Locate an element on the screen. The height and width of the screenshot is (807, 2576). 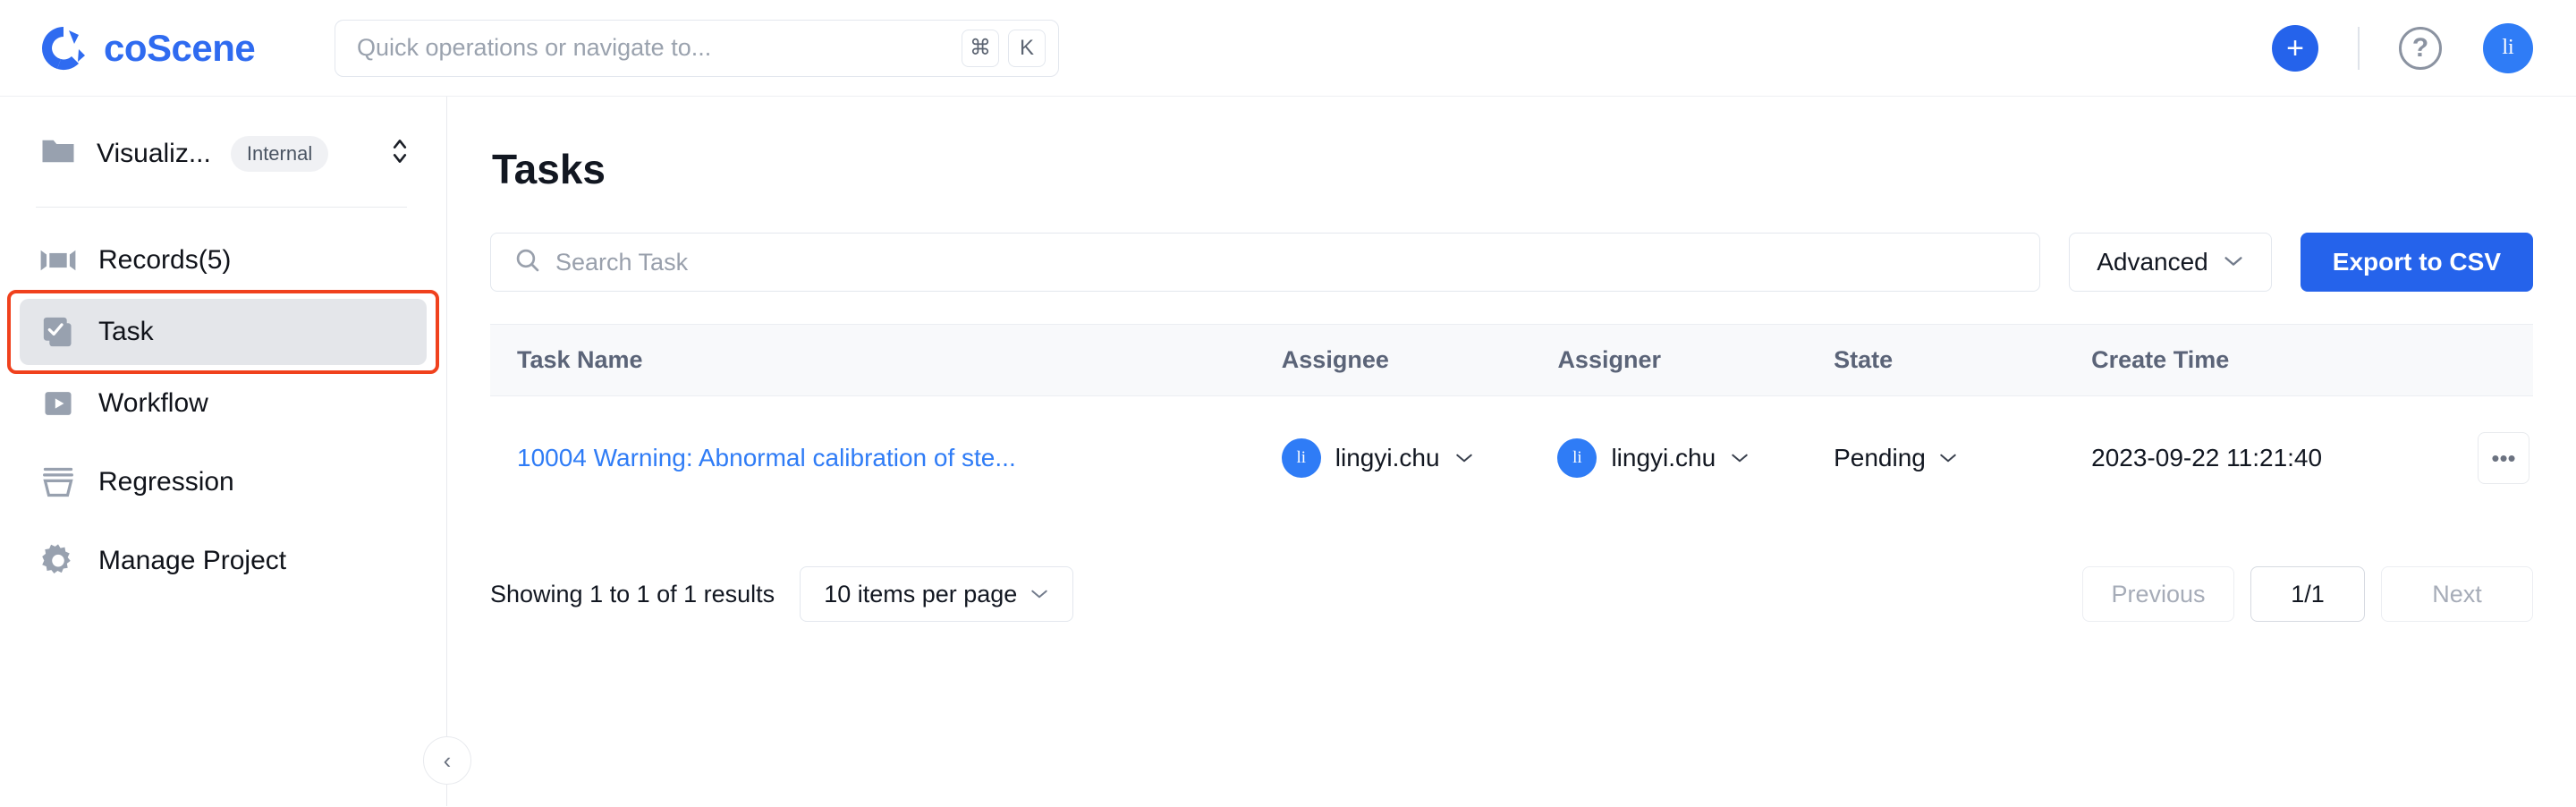
sidebar-item-label: Regression is located at coordinates (166, 482).